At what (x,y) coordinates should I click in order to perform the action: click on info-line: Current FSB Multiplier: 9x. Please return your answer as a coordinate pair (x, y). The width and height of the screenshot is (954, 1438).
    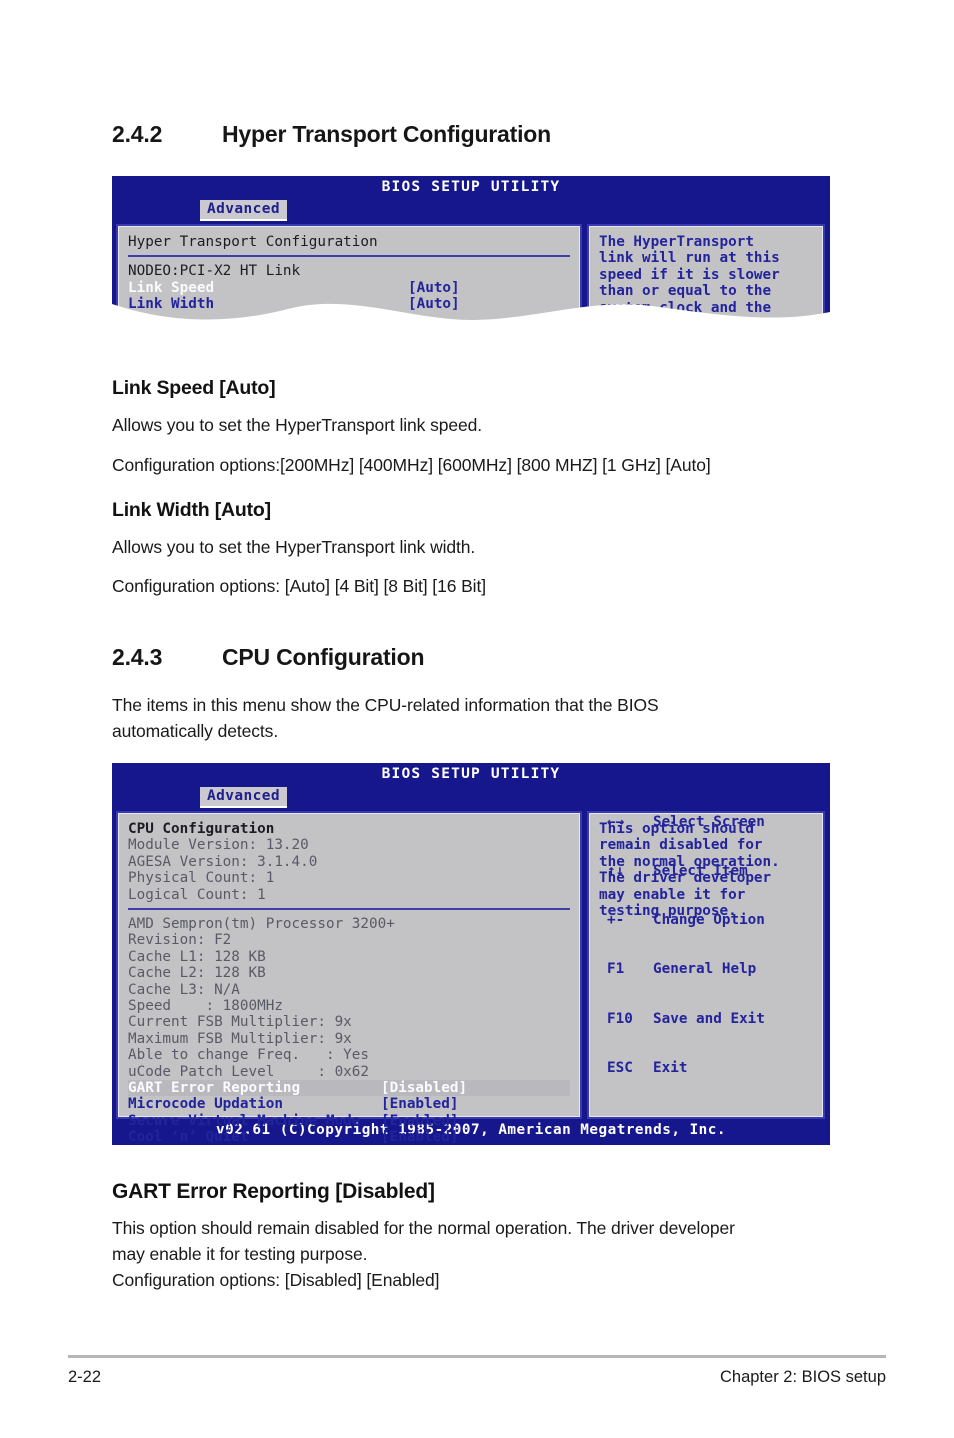
    Looking at the image, I should click on (240, 1022).